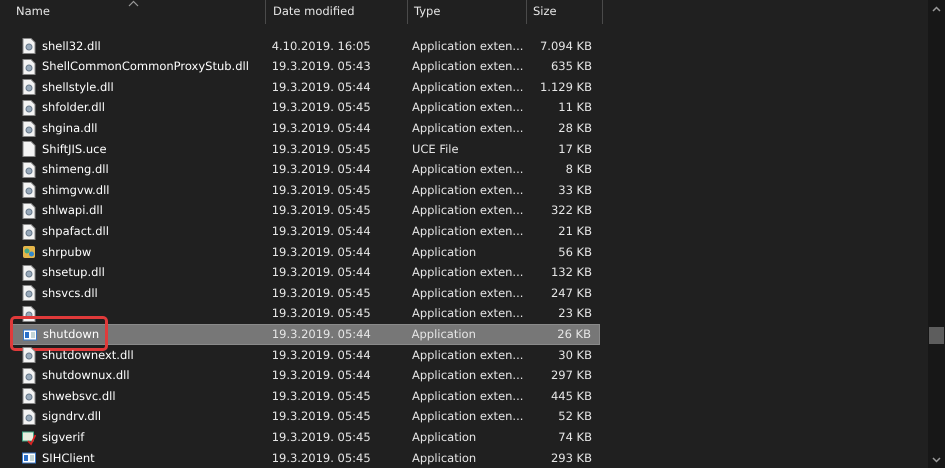 This screenshot has width=945, height=468. I want to click on selected-row: shutdown 19.3.2019. 05:44 Application 26 KB, so click(305, 334).